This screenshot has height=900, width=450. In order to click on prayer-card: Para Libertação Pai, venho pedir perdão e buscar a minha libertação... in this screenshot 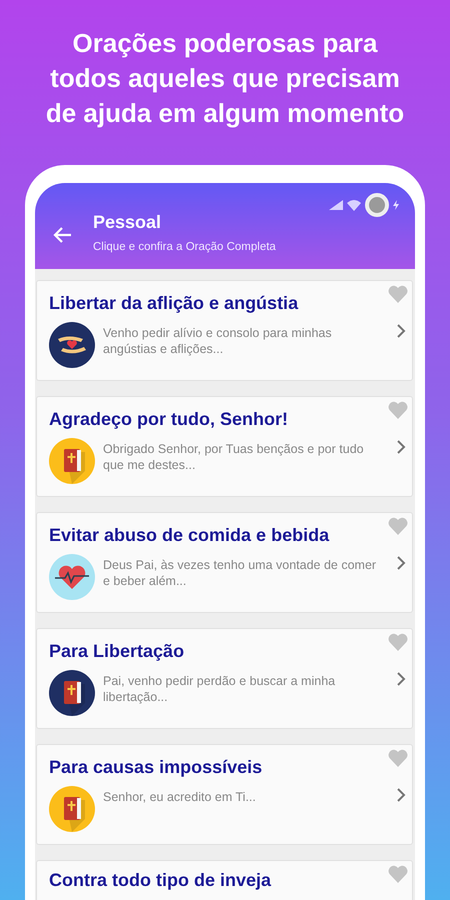, I will do `click(224, 678)`.